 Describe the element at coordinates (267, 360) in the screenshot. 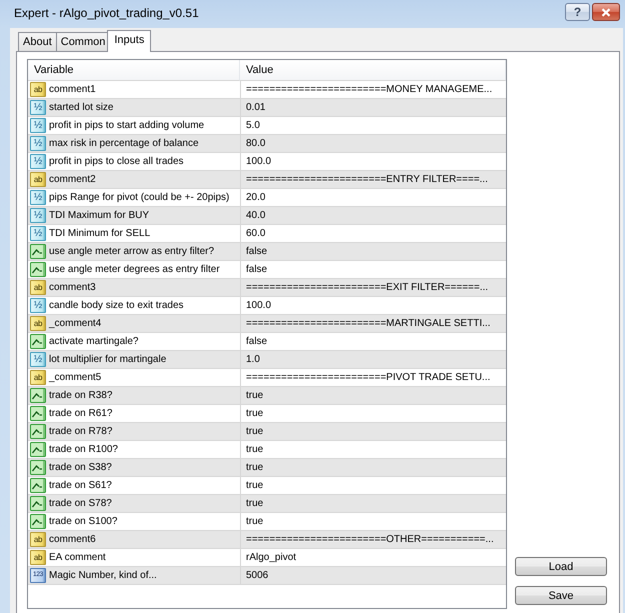

I see `table-row: ½ lot multiplier for martingale 1.0` at that location.